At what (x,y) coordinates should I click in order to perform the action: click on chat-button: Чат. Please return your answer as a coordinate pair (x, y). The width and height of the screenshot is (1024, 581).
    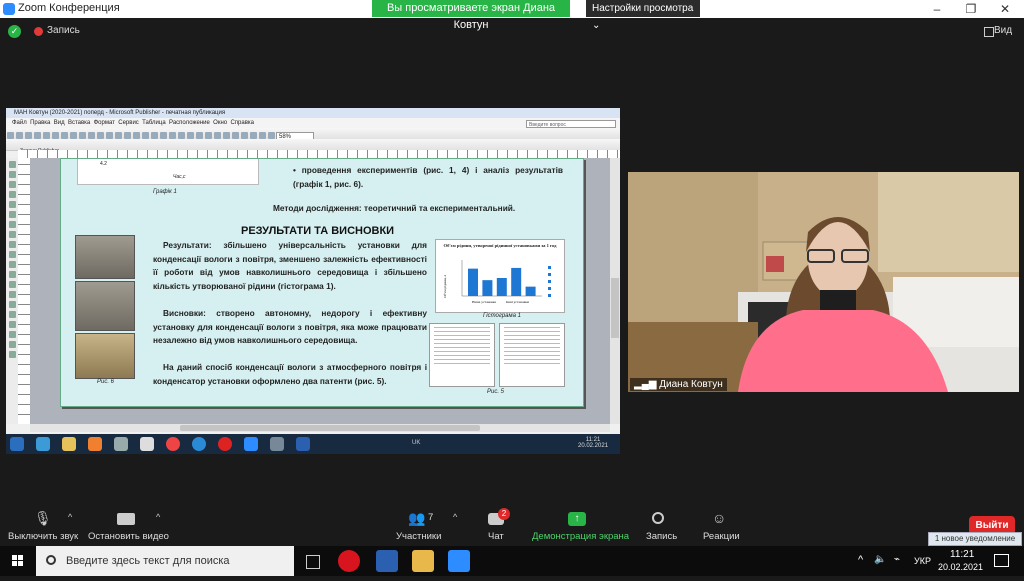
    Looking at the image, I should click on (496, 536).